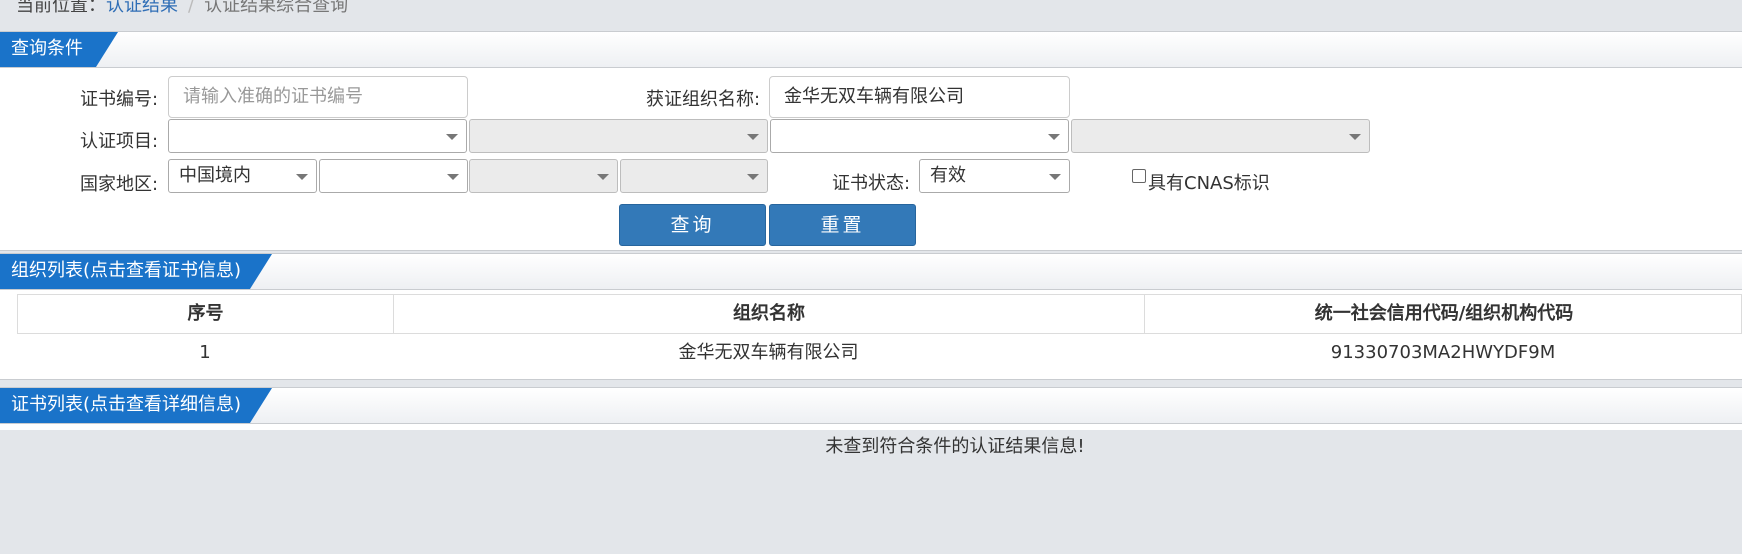 This screenshot has height=554, width=1742. I want to click on cert-no-input: 请输入准确的证书编号, so click(318, 97).